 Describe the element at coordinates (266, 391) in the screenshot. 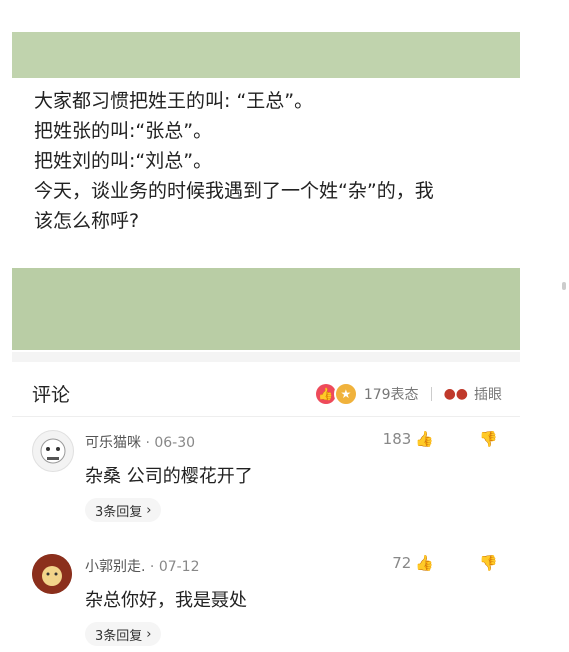

I see `comments-header: 评论 👍 ★ 179表态 ●● 插眼` at that location.